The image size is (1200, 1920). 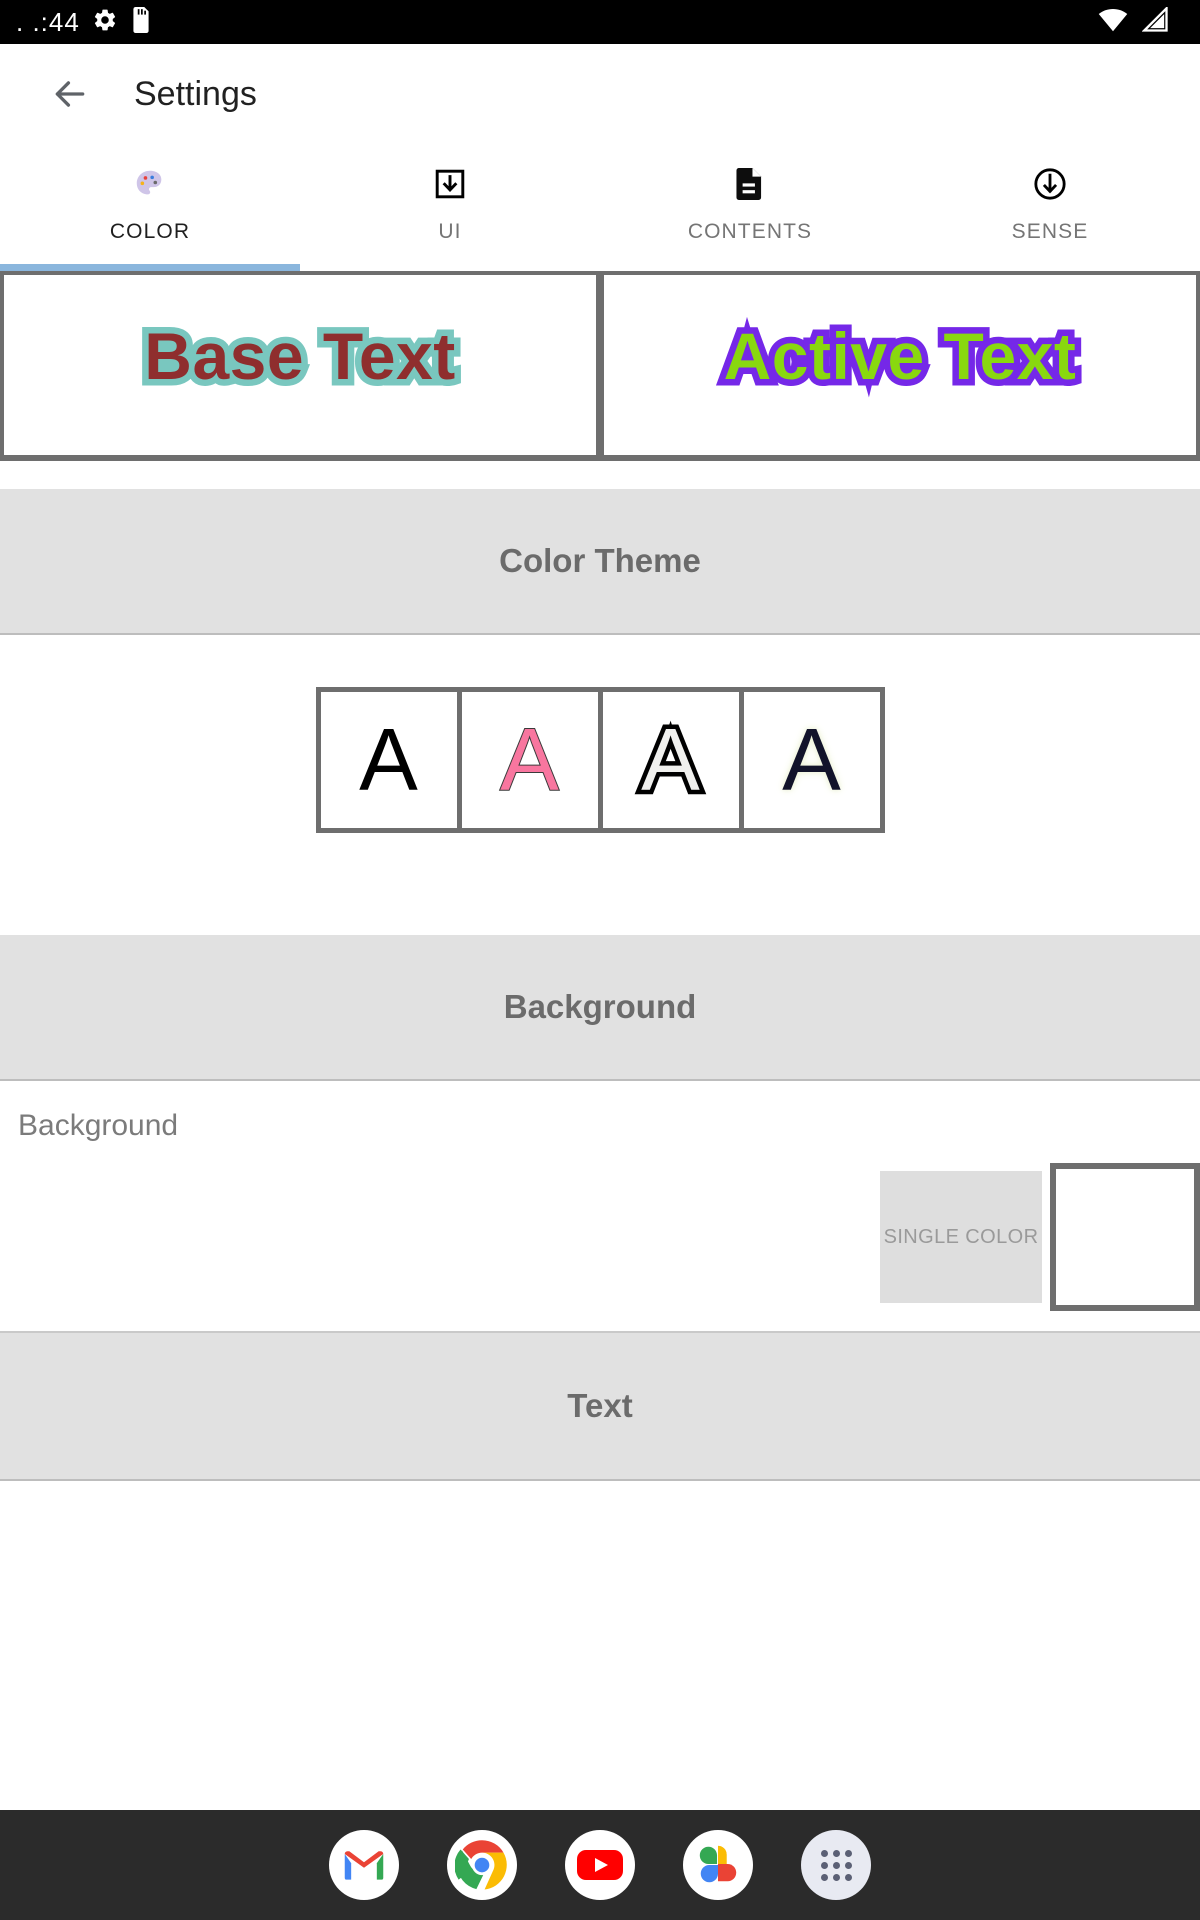 I want to click on status-clock: . .:44, so click(x=48, y=21).